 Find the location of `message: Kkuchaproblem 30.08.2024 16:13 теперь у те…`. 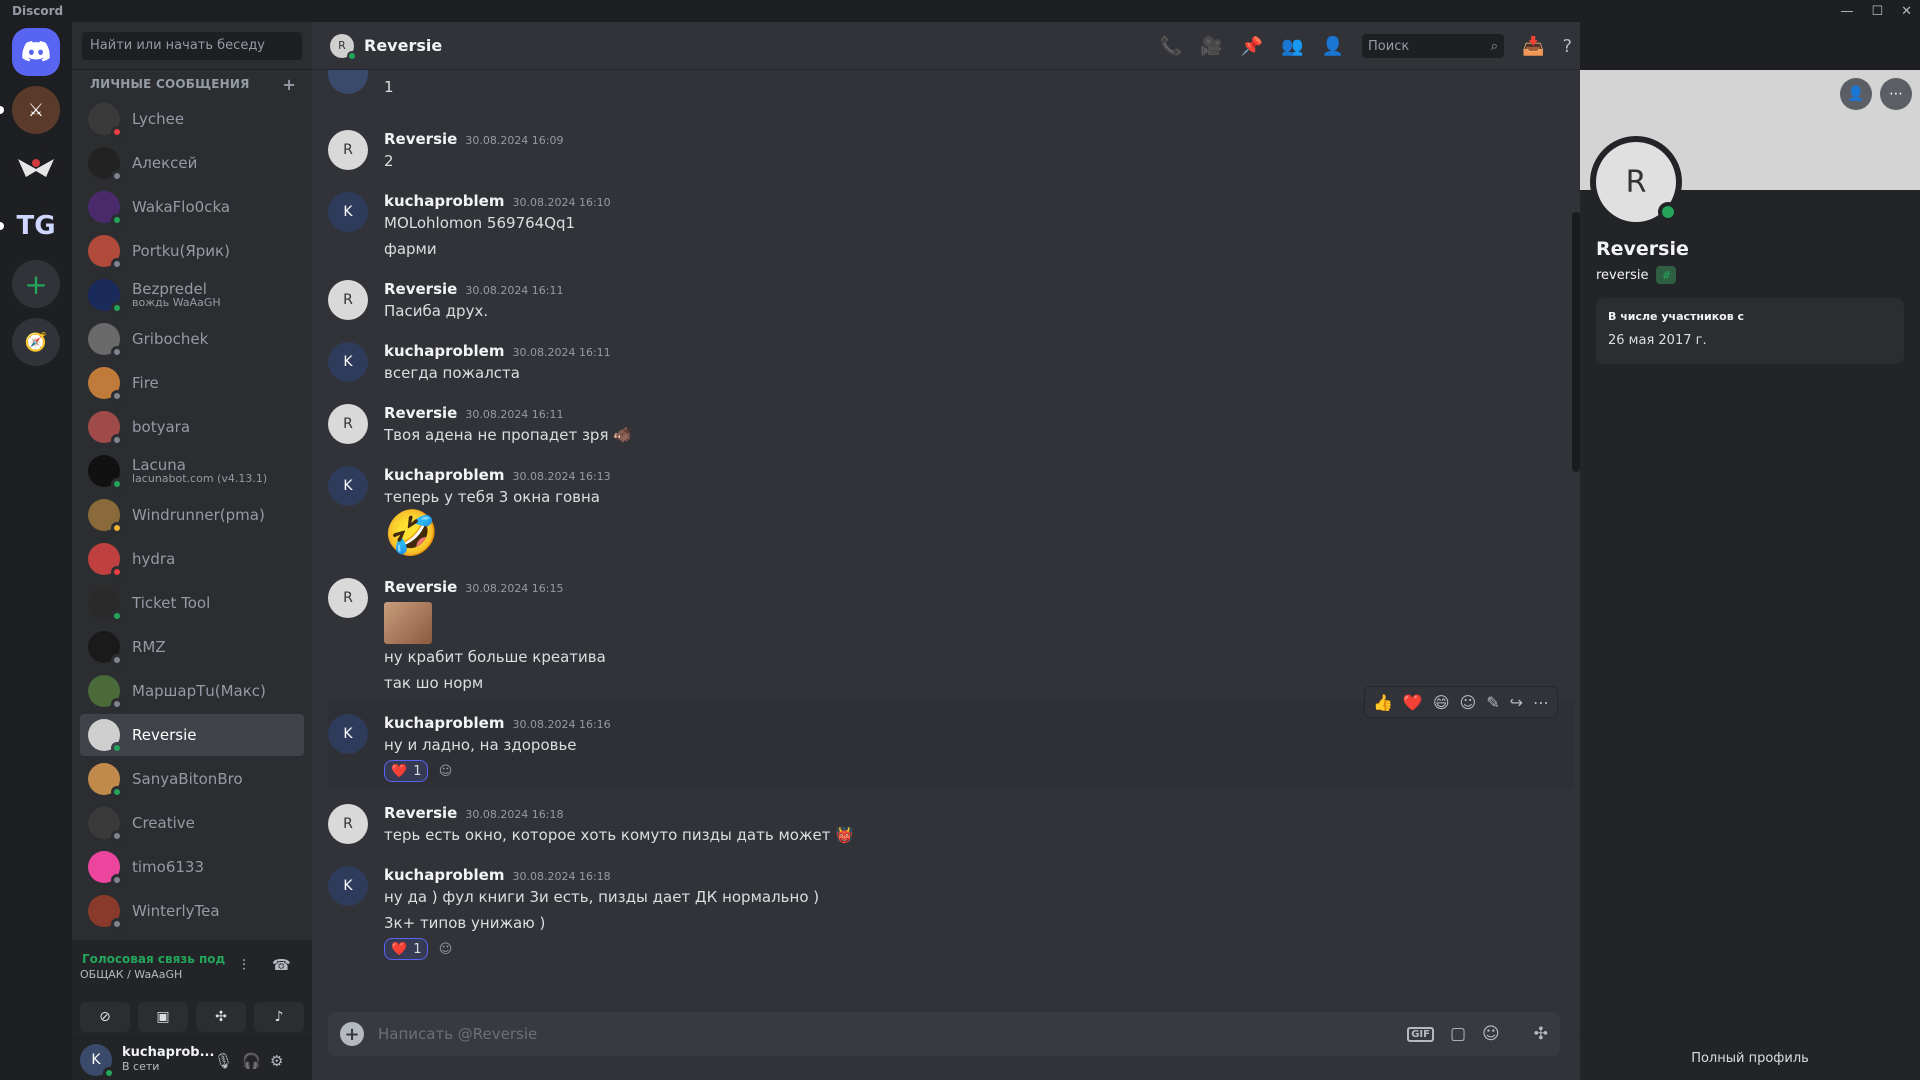

message: Kkuchaproblem 30.08.2024 16:13 теперь у те… is located at coordinates (951, 508).